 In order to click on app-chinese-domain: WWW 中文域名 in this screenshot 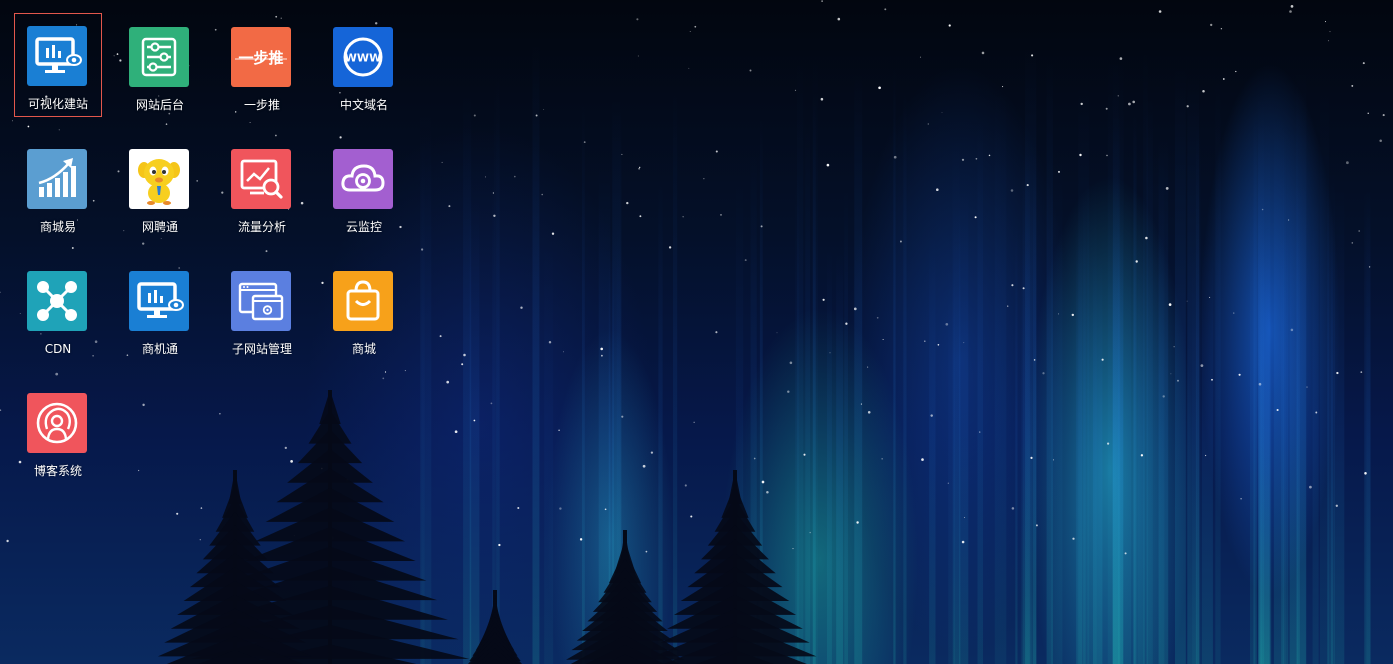, I will do `click(364, 66)`.